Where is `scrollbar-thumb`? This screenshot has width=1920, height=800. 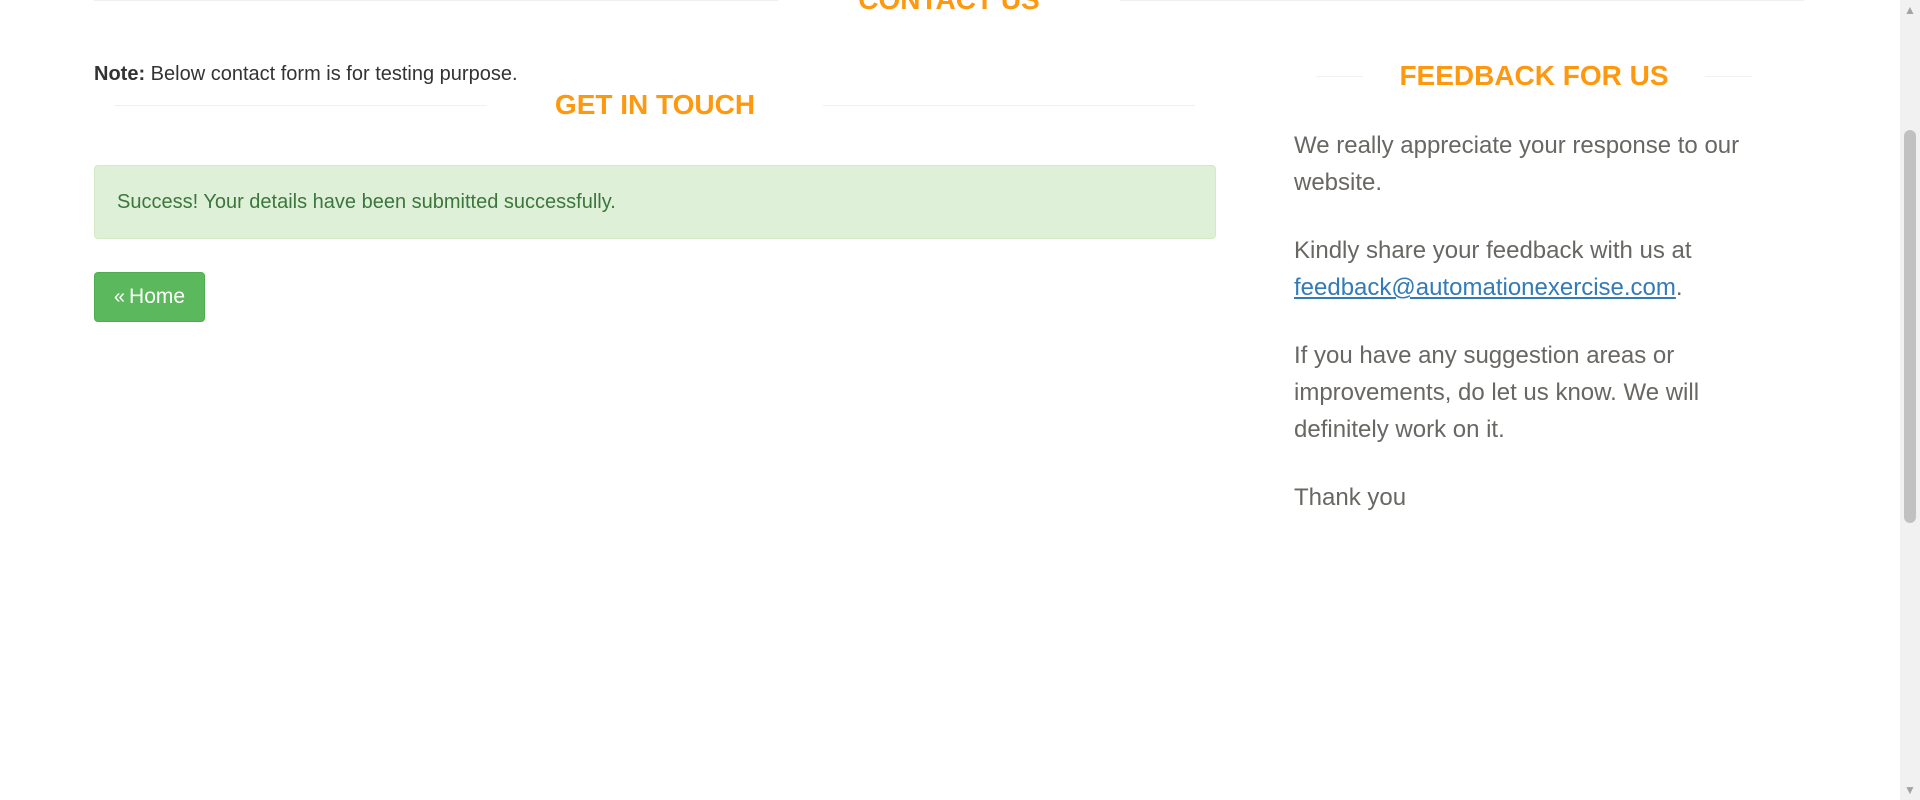
scrollbar-thumb is located at coordinates (1910, 326).